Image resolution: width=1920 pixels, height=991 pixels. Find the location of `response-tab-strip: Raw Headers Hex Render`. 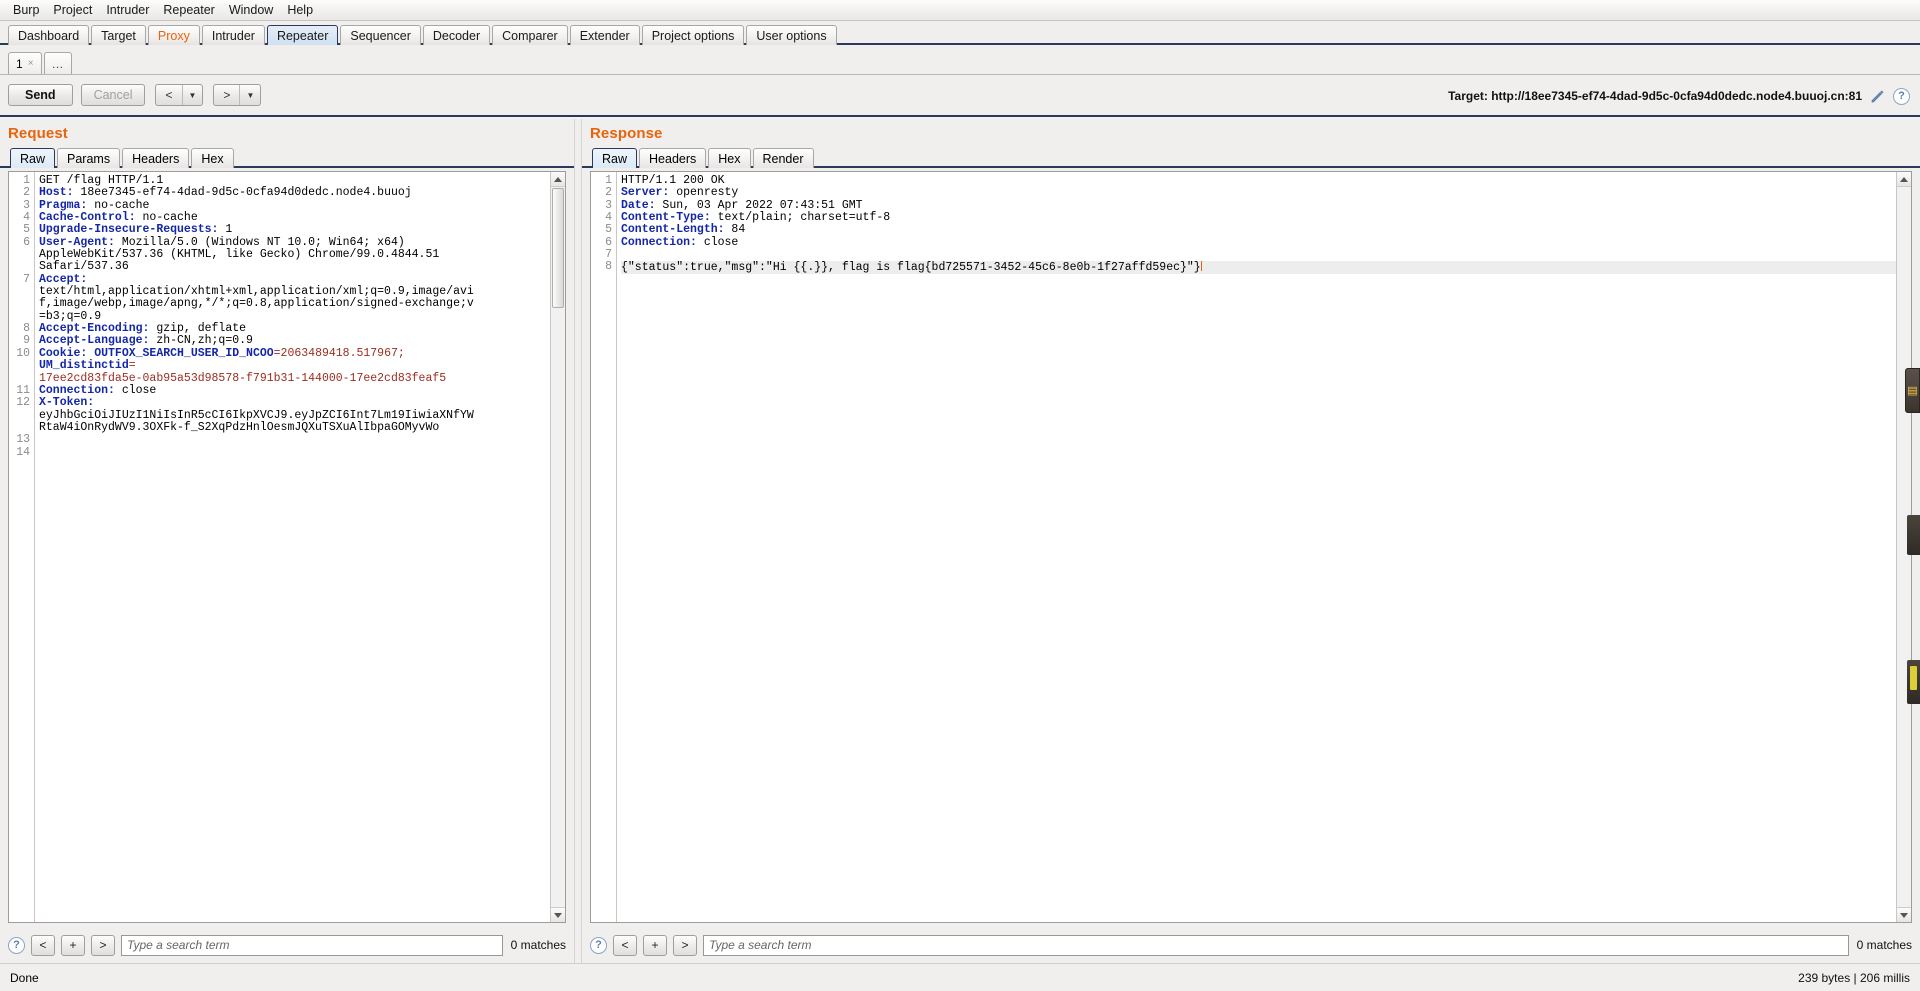

response-tab-strip: Raw Headers Hex Render is located at coordinates (1251, 157).